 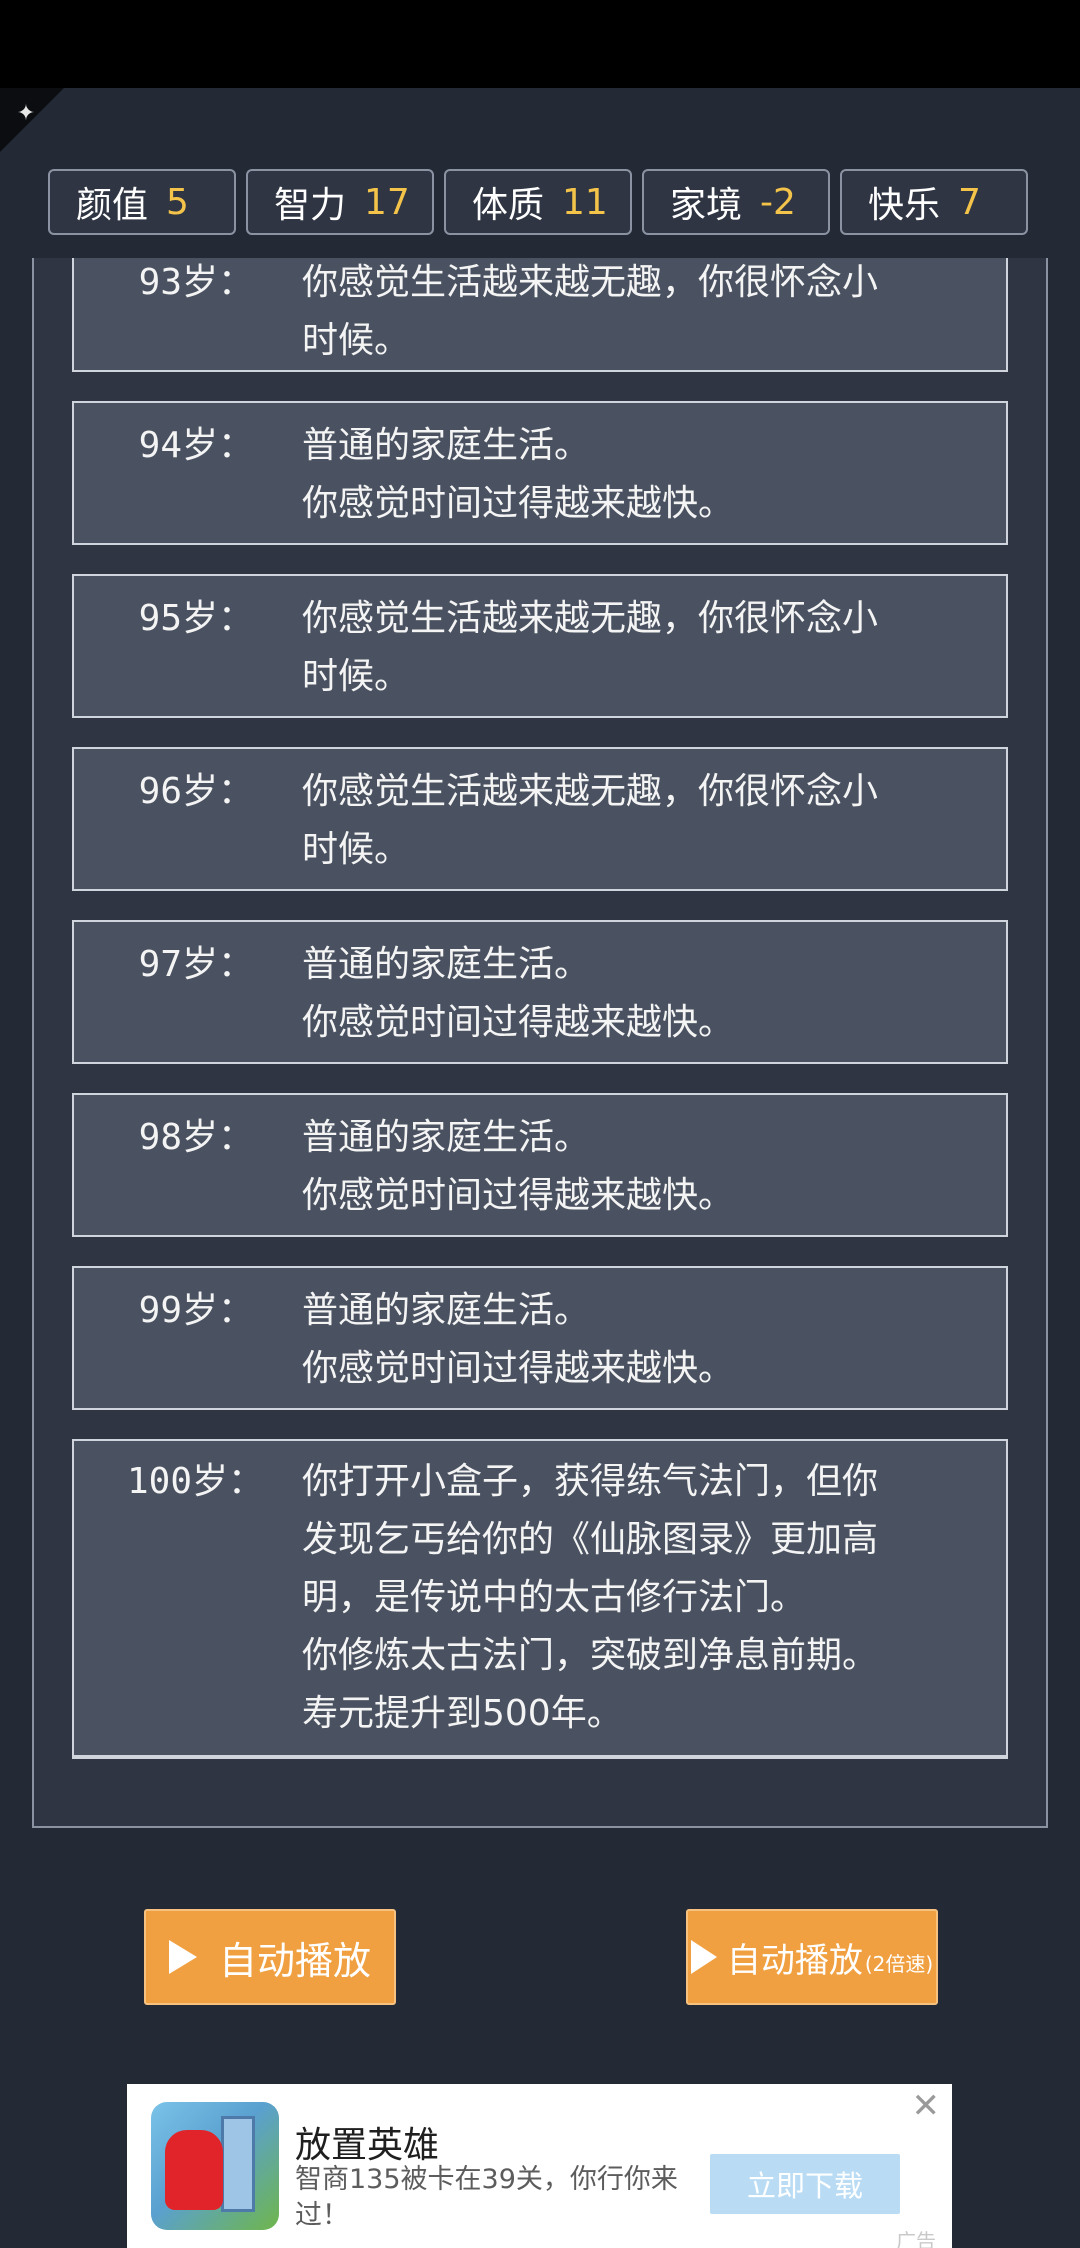 What do you see at coordinates (387, 202) in the screenshot?
I see `stat-value: 17` at bounding box center [387, 202].